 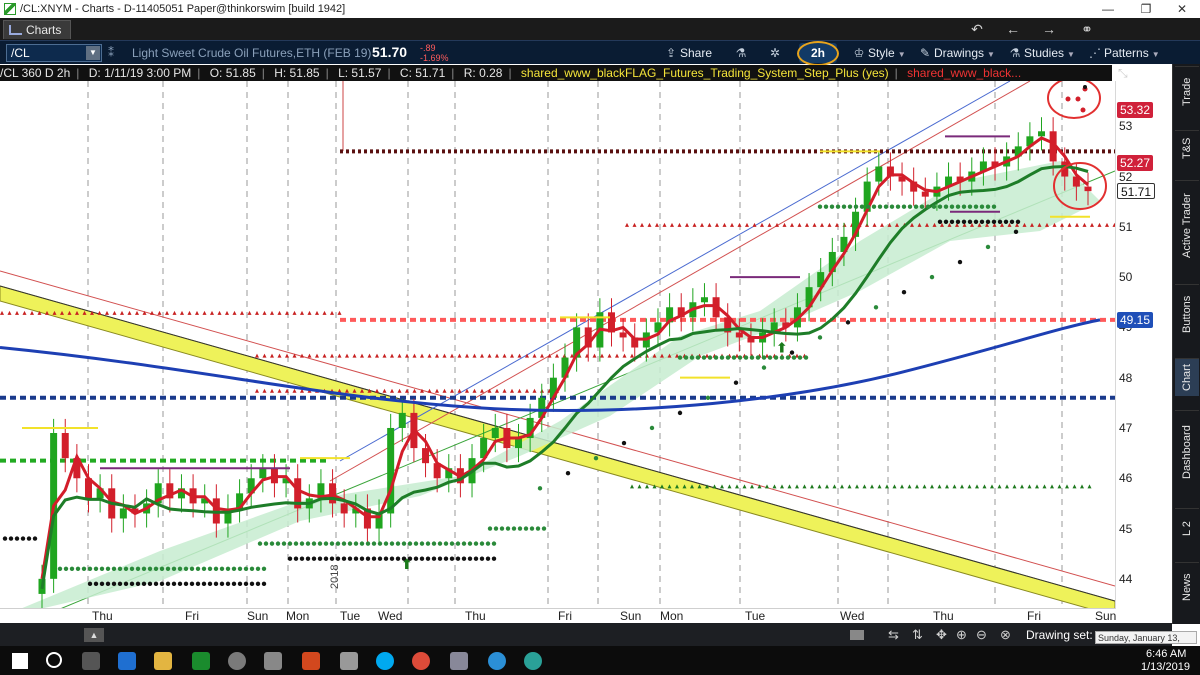 I want to click on zoom-fit-icon: ⊗, so click(x=1005, y=635).